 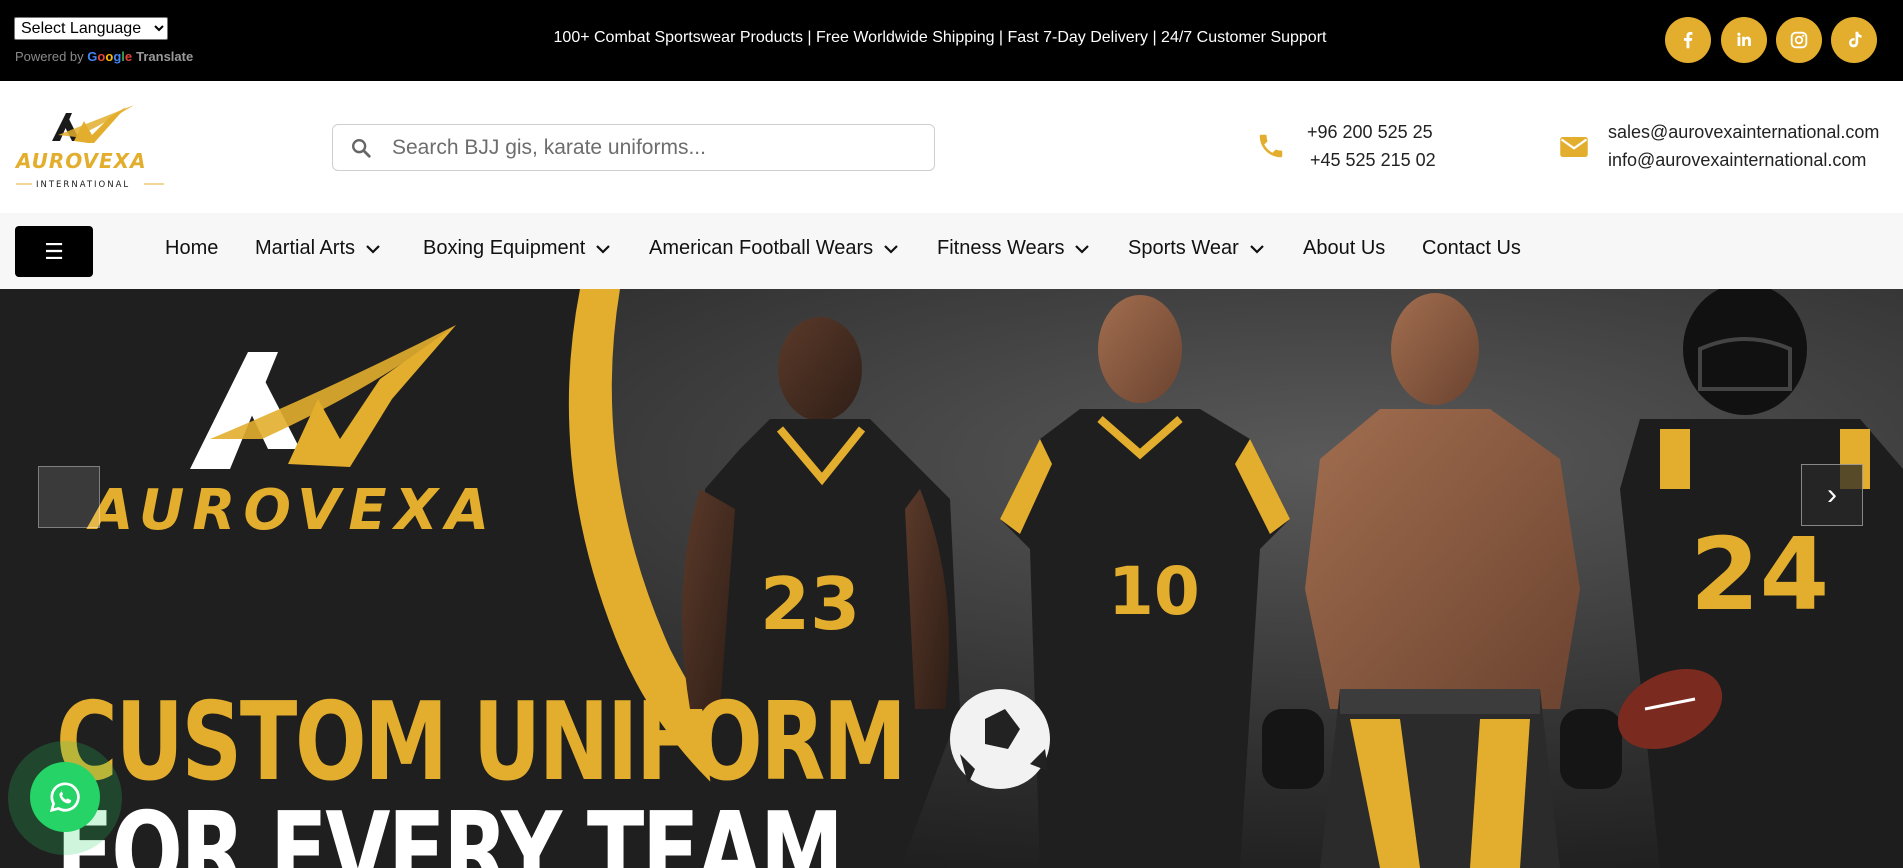 I want to click on tiktok-link, so click(x=1854, y=40).